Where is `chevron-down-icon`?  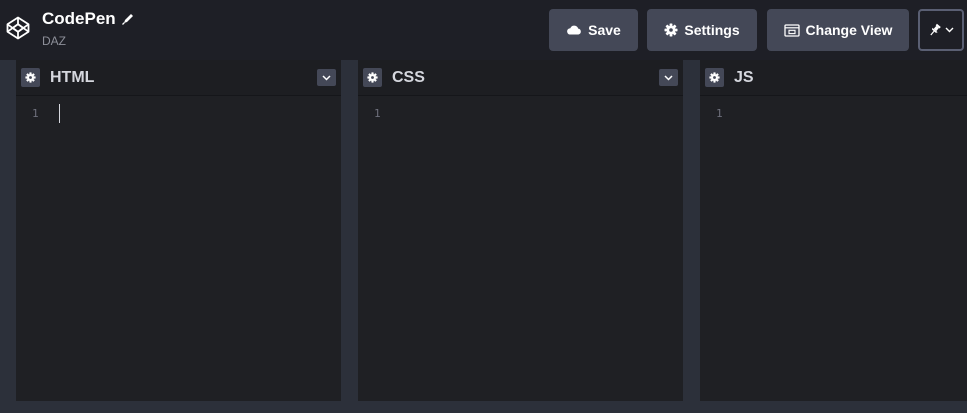
chevron-down-icon is located at coordinates (949, 30).